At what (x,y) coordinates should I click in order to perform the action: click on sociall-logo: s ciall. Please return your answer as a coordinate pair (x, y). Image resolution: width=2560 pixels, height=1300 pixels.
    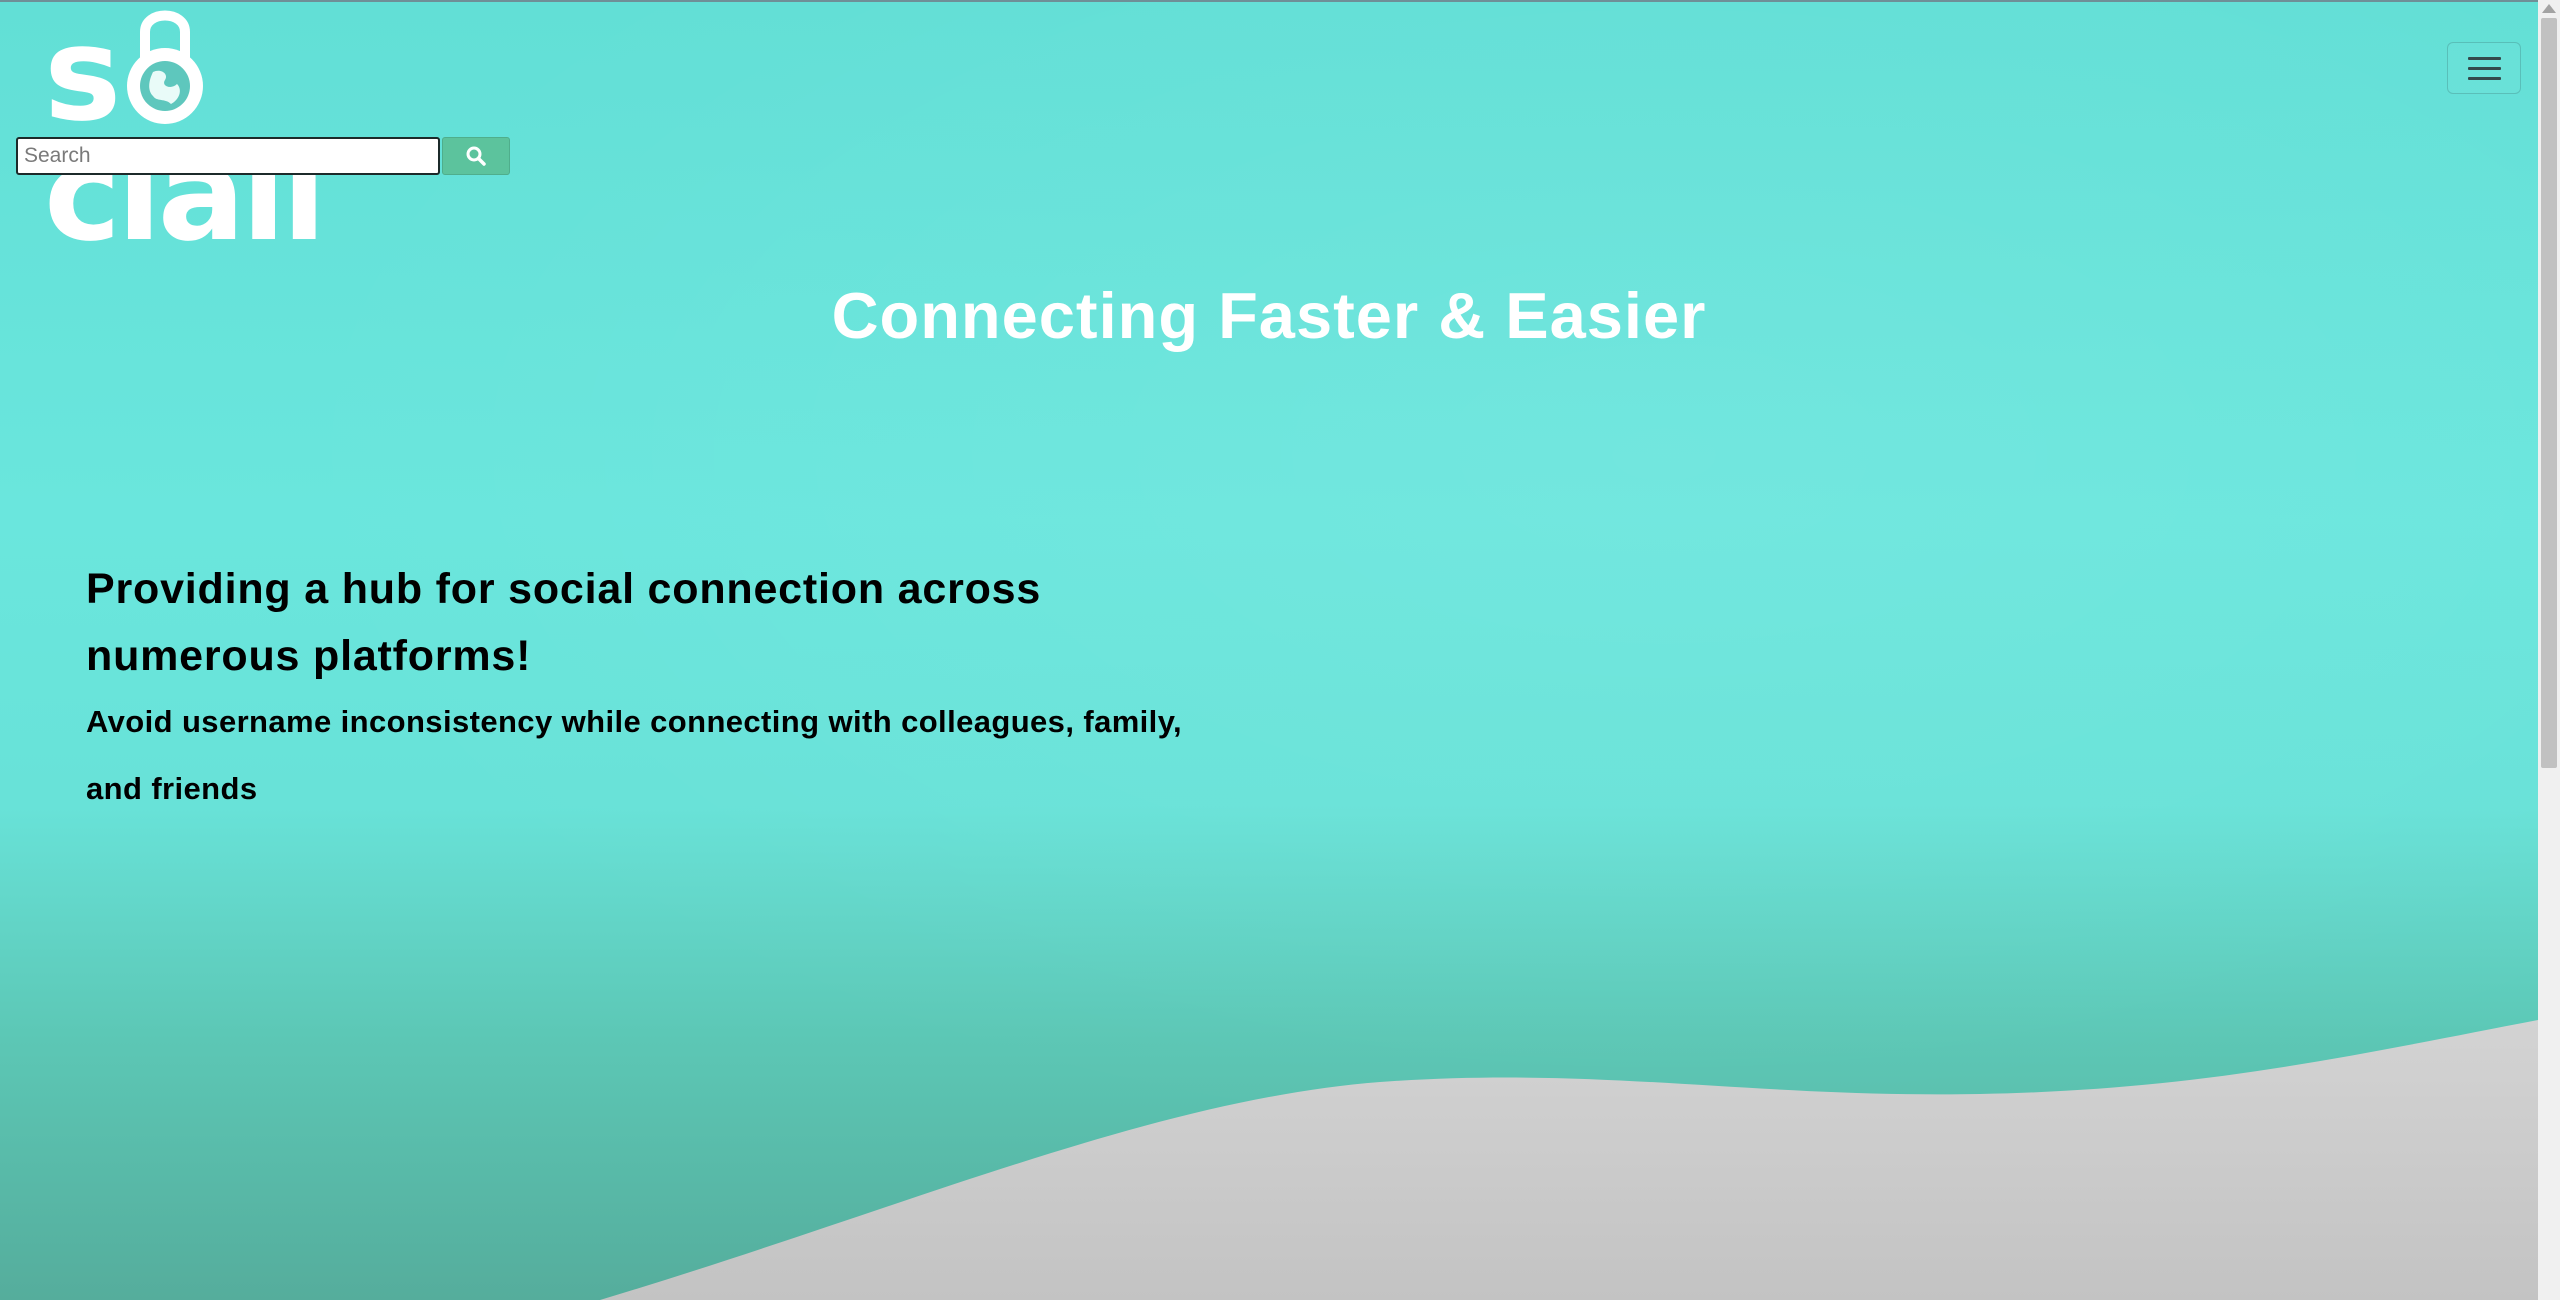
    Looking at the image, I should click on (249, 132).